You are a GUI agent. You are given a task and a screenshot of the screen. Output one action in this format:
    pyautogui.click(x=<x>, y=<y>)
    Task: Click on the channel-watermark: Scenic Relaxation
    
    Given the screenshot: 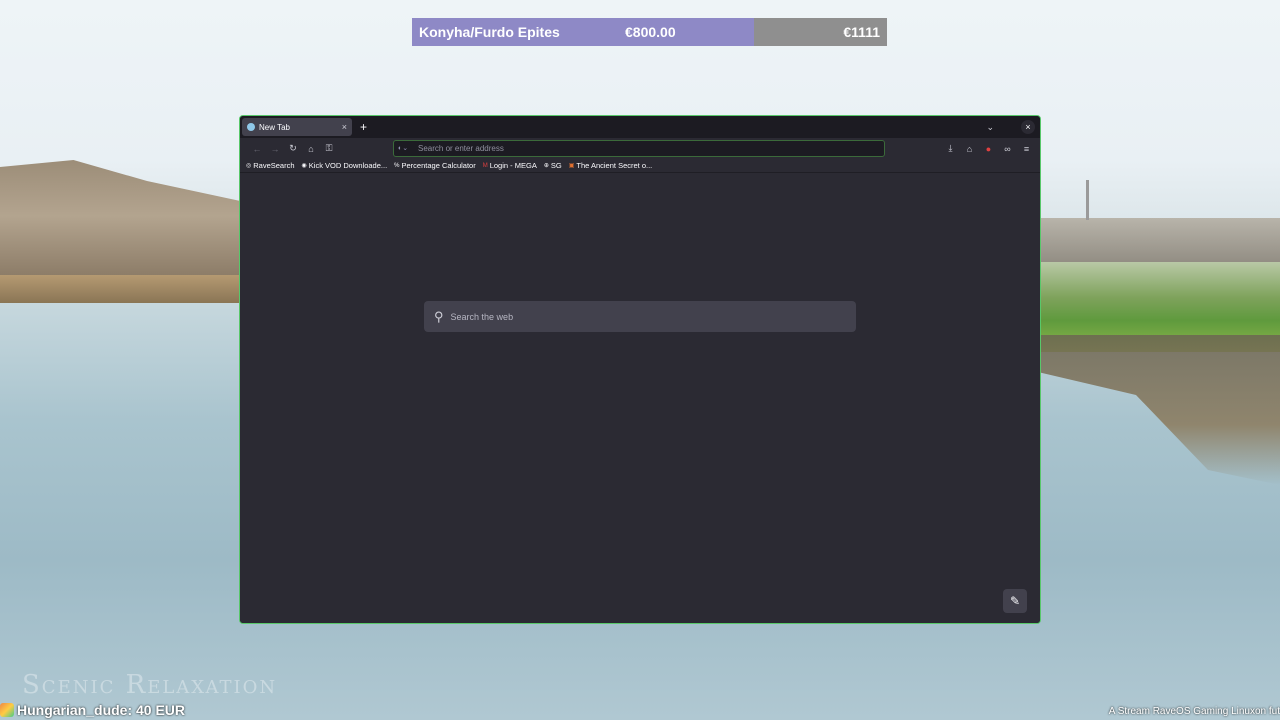 What is the action you would take?
    pyautogui.click(x=150, y=685)
    